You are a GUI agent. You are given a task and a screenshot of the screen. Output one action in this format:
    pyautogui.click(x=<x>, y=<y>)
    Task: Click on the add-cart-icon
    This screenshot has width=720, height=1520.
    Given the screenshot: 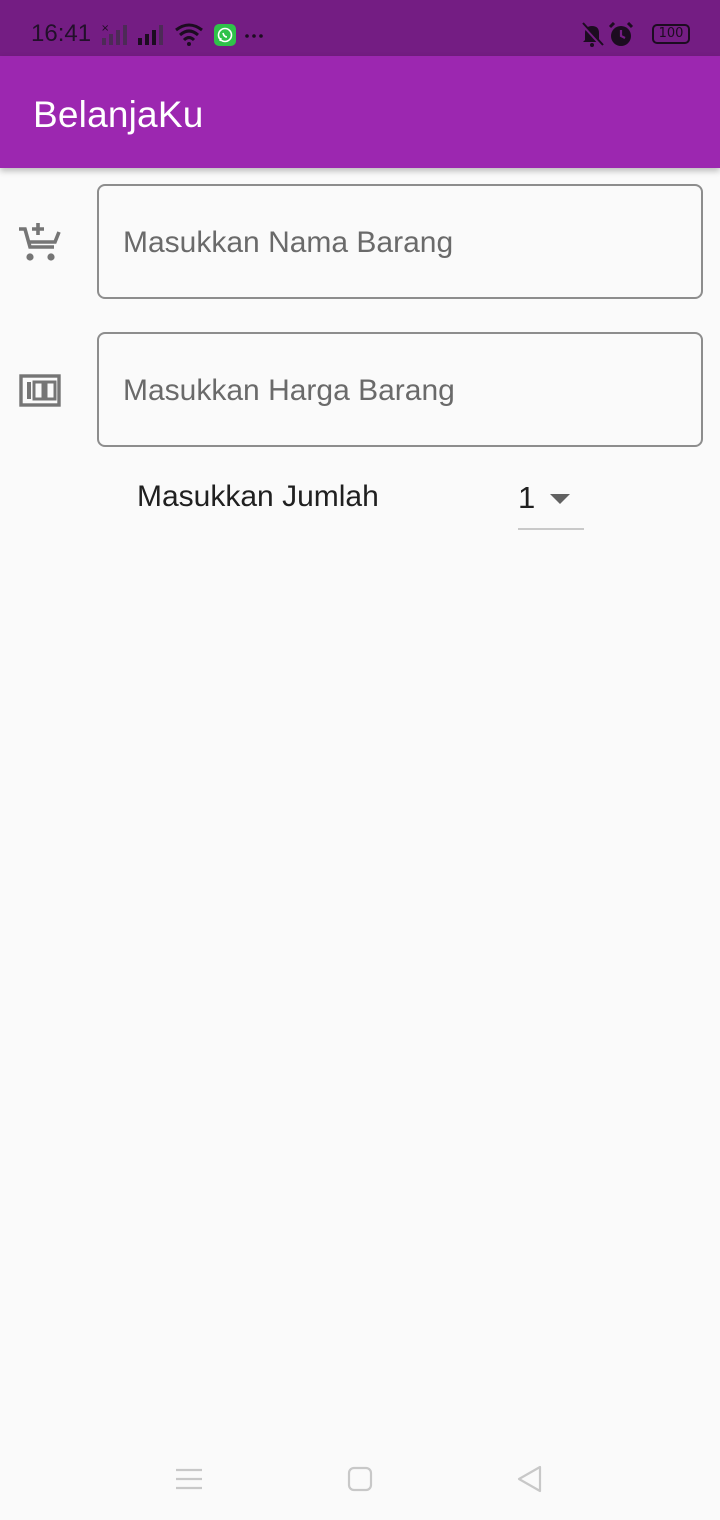 What is the action you would take?
    pyautogui.click(x=40, y=242)
    